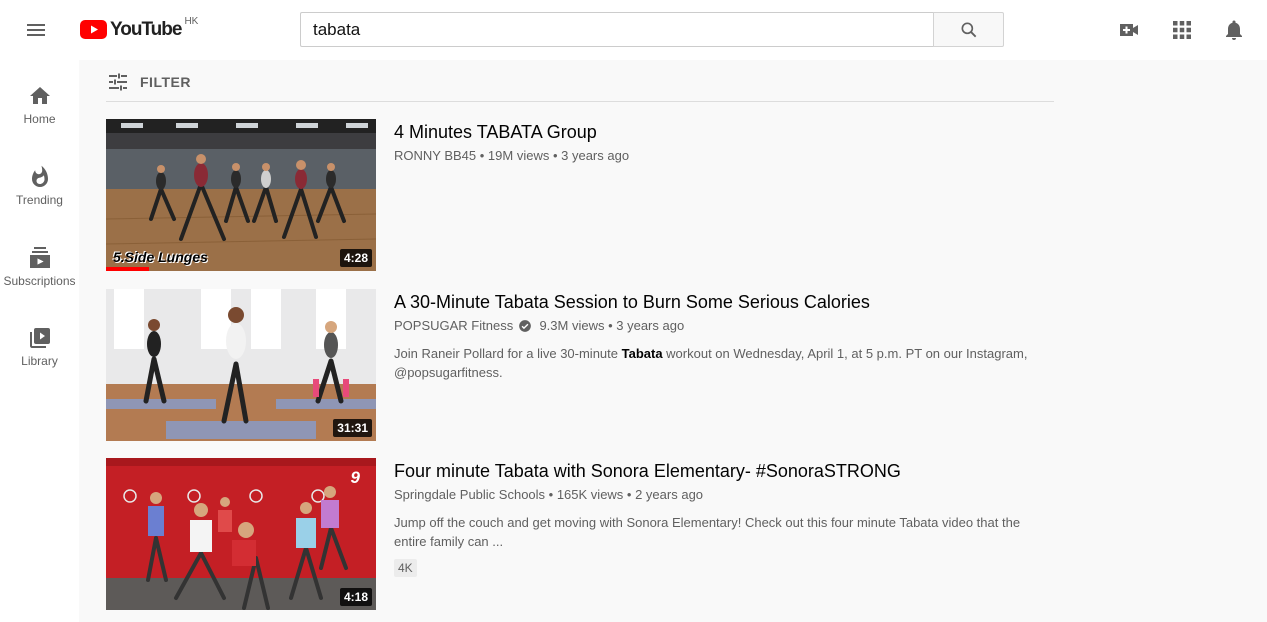 The image size is (1267, 622). I want to click on youtube-play-icon, so click(93, 29).